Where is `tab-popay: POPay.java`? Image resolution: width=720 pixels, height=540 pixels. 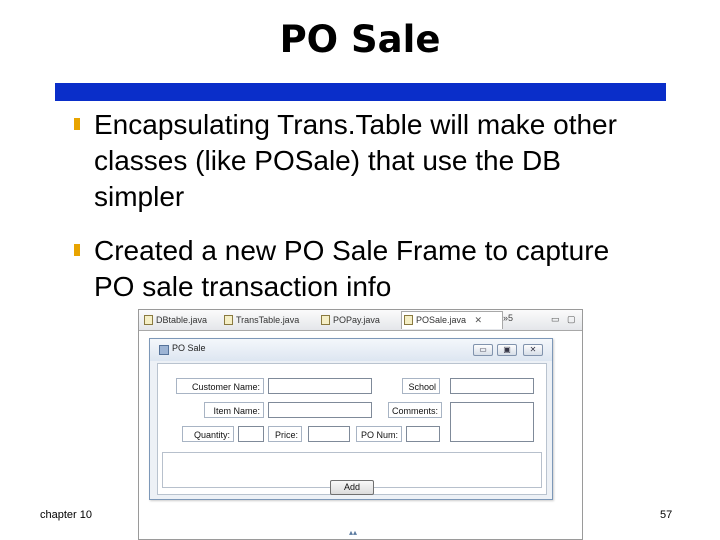
tab-popay: POPay.java is located at coordinates (365, 320).